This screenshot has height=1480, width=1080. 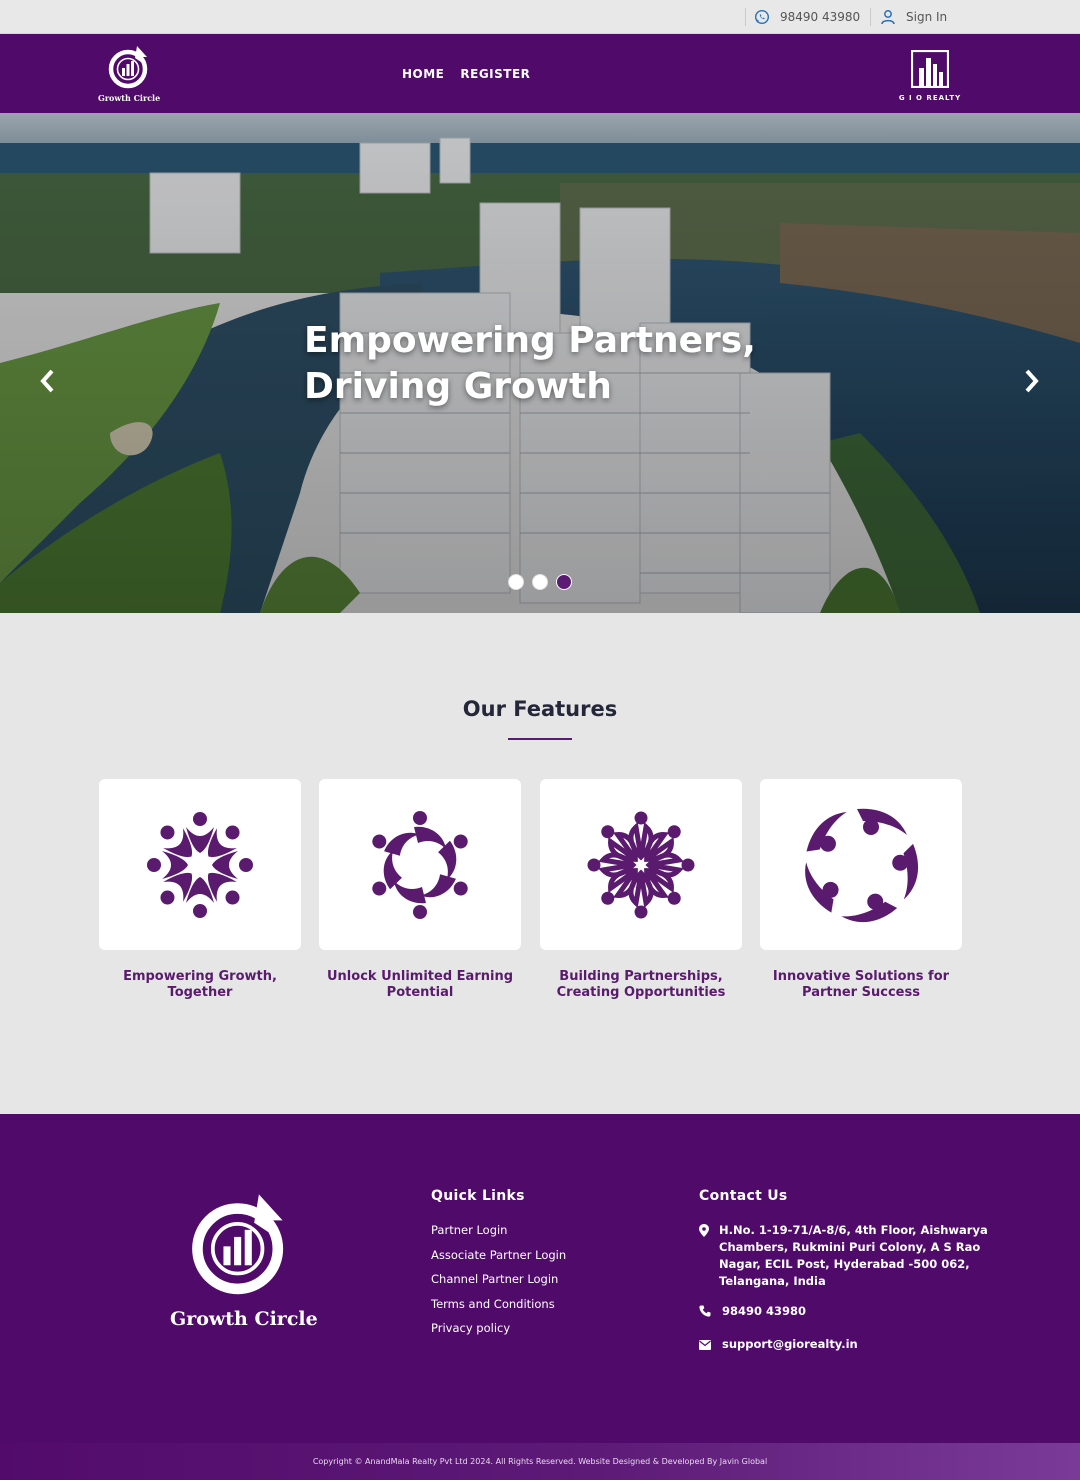 What do you see at coordinates (927, 17) in the screenshot?
I see `sign-in-label: Sign In` at bounding box center [927, 17].